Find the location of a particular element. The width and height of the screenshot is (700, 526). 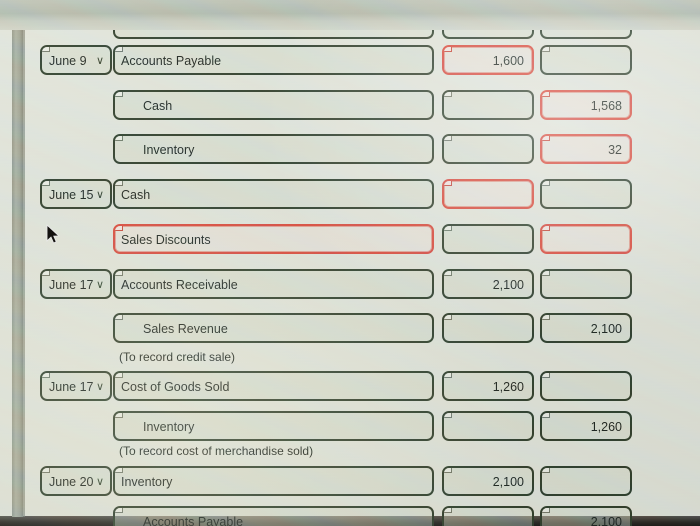

debit-amount-value: 1,260 is located at coordinates (508, 387).